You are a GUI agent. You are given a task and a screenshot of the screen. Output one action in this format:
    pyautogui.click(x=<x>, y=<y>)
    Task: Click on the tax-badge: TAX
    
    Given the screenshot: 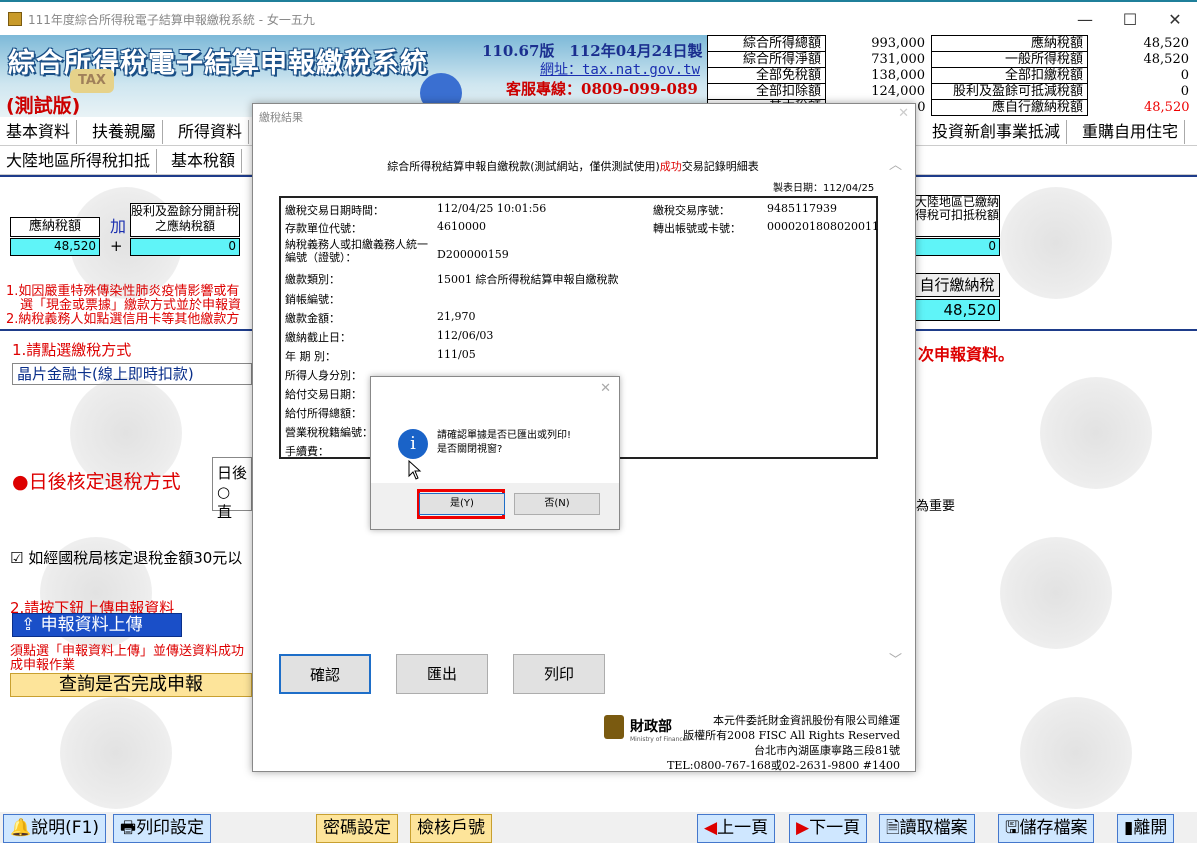 What is the action you would take?
    pyautogui.click(x=92, y=81)
    